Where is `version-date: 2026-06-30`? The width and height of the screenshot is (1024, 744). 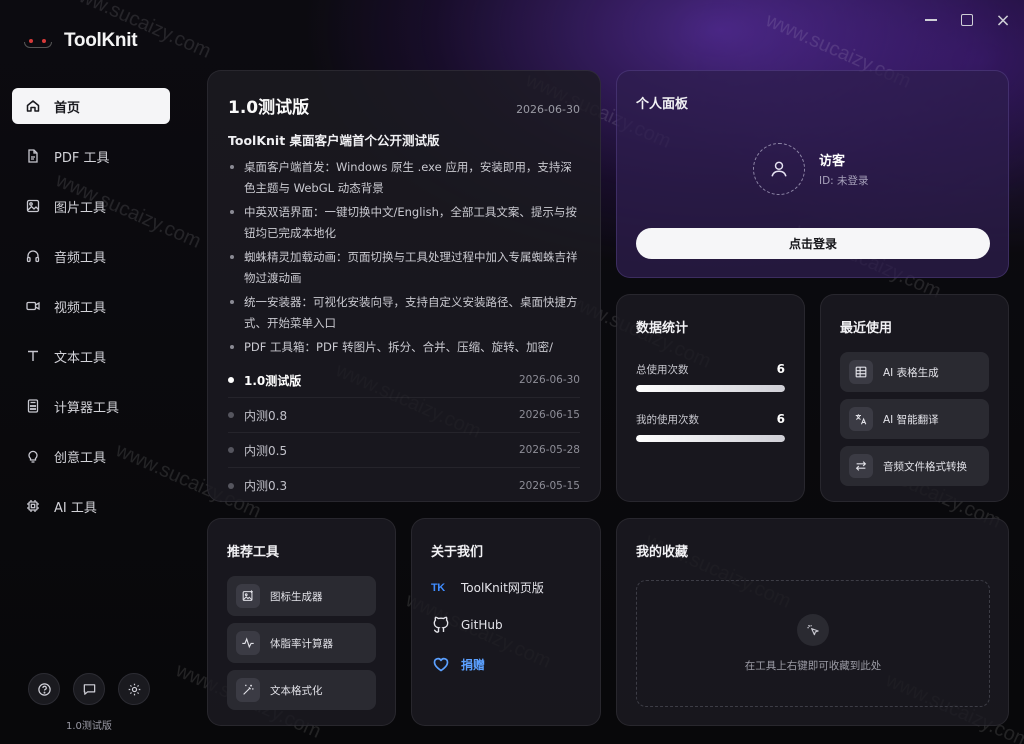
version-date: 2026-06-30 is located at coordinates (549, 380).